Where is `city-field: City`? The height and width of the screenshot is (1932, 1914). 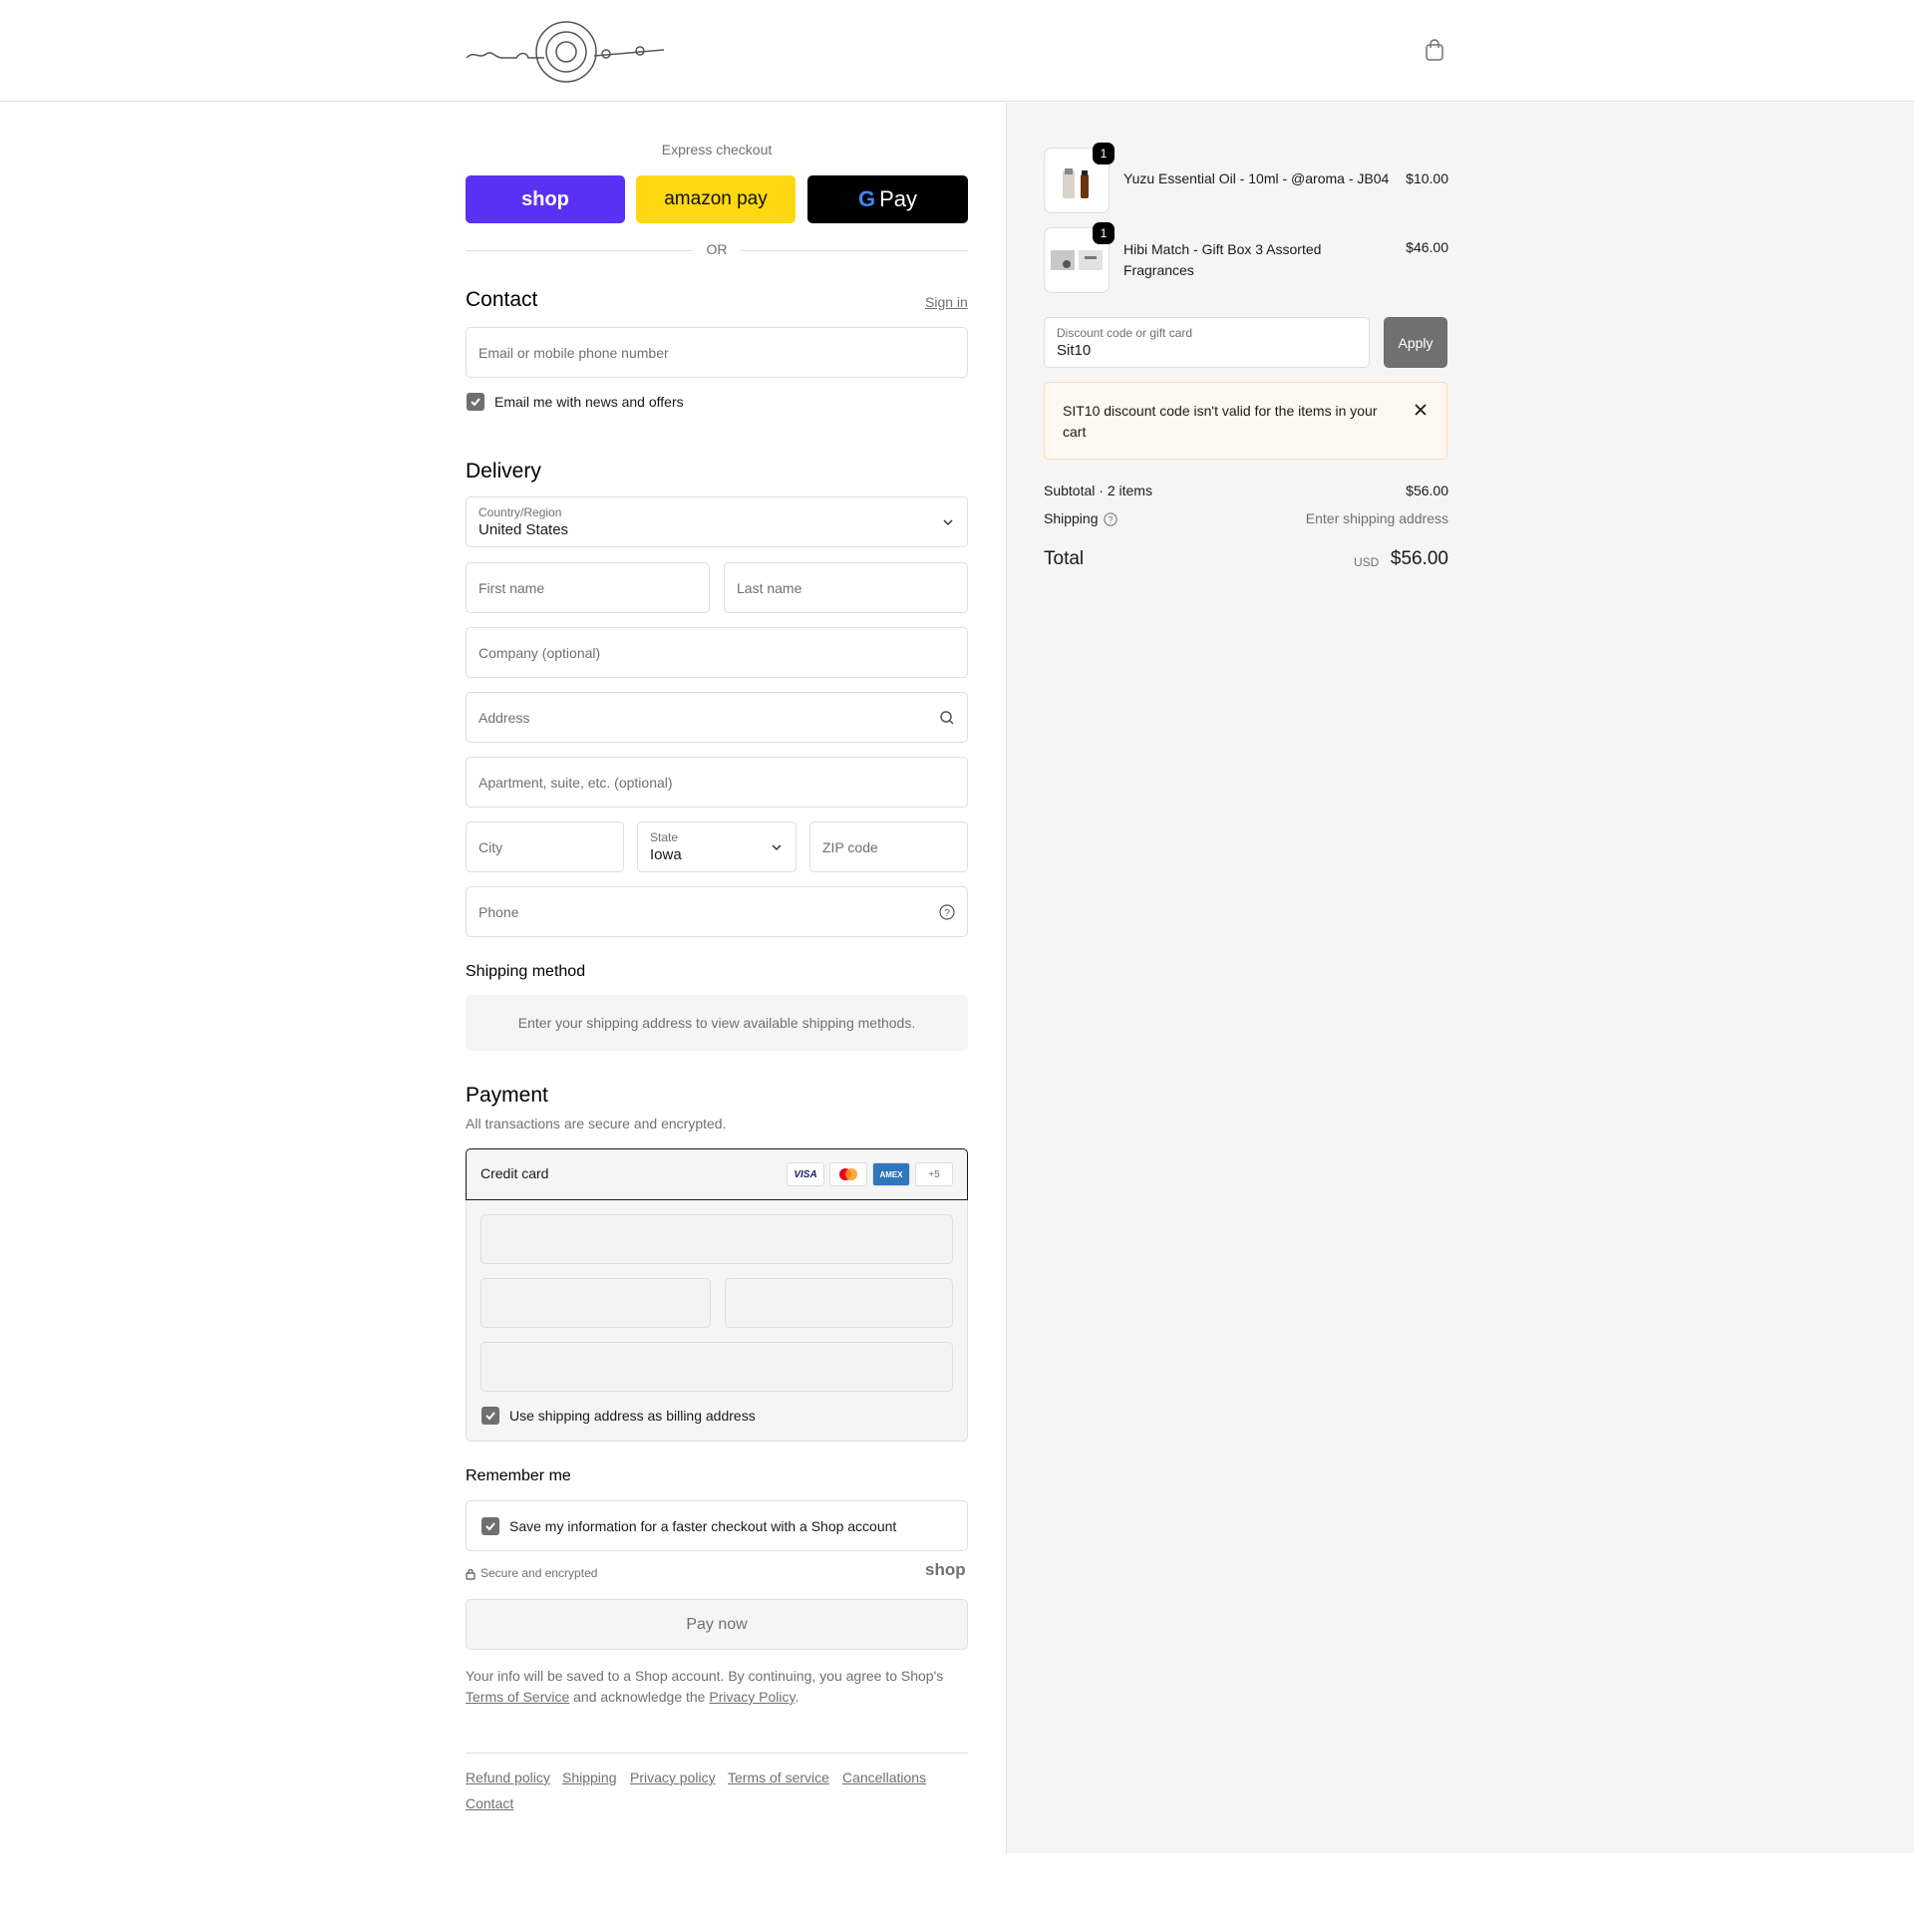 city-field: City is located at coordinates (545, 846).